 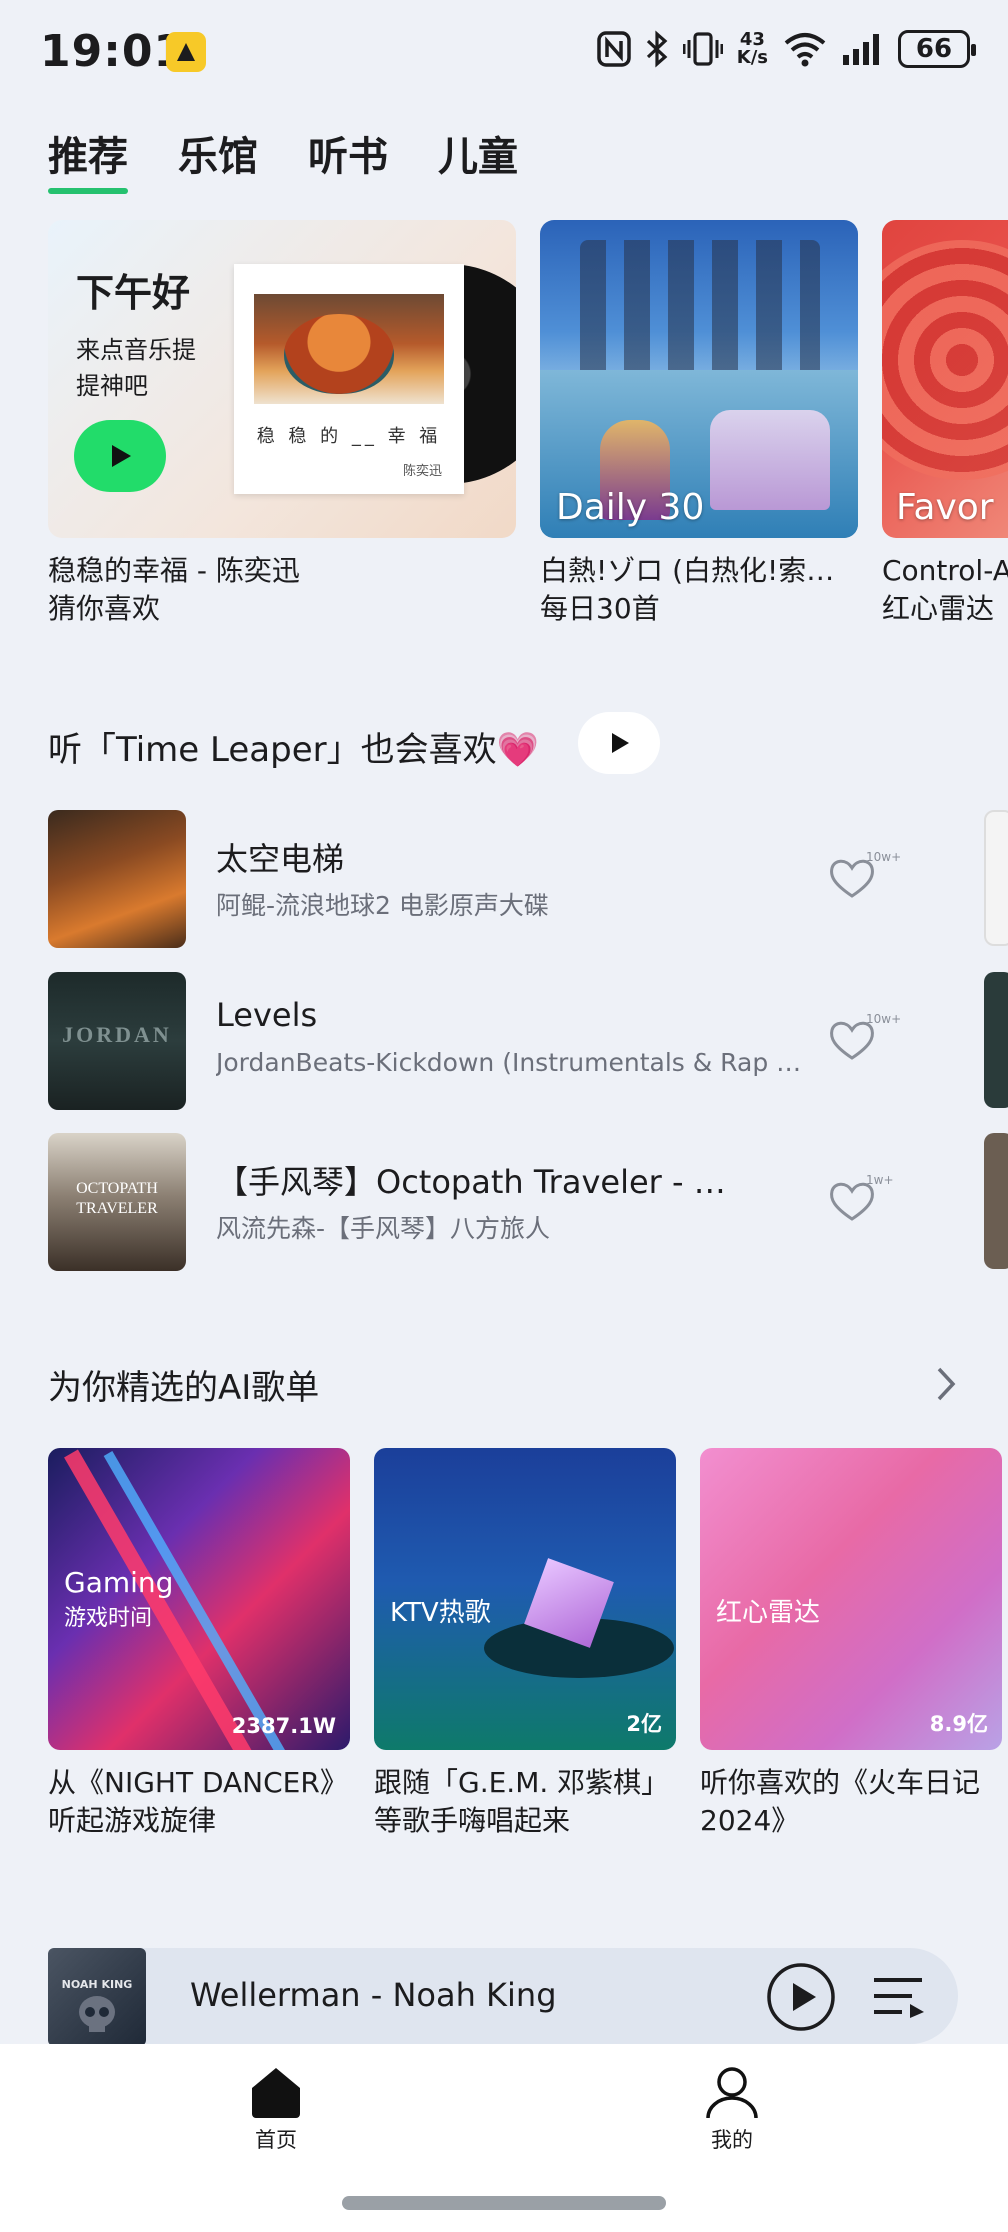 What do you see at coordinates (770, 460) in the screenshot?
I see `ship-graphic` at bounding box center [770, 460].